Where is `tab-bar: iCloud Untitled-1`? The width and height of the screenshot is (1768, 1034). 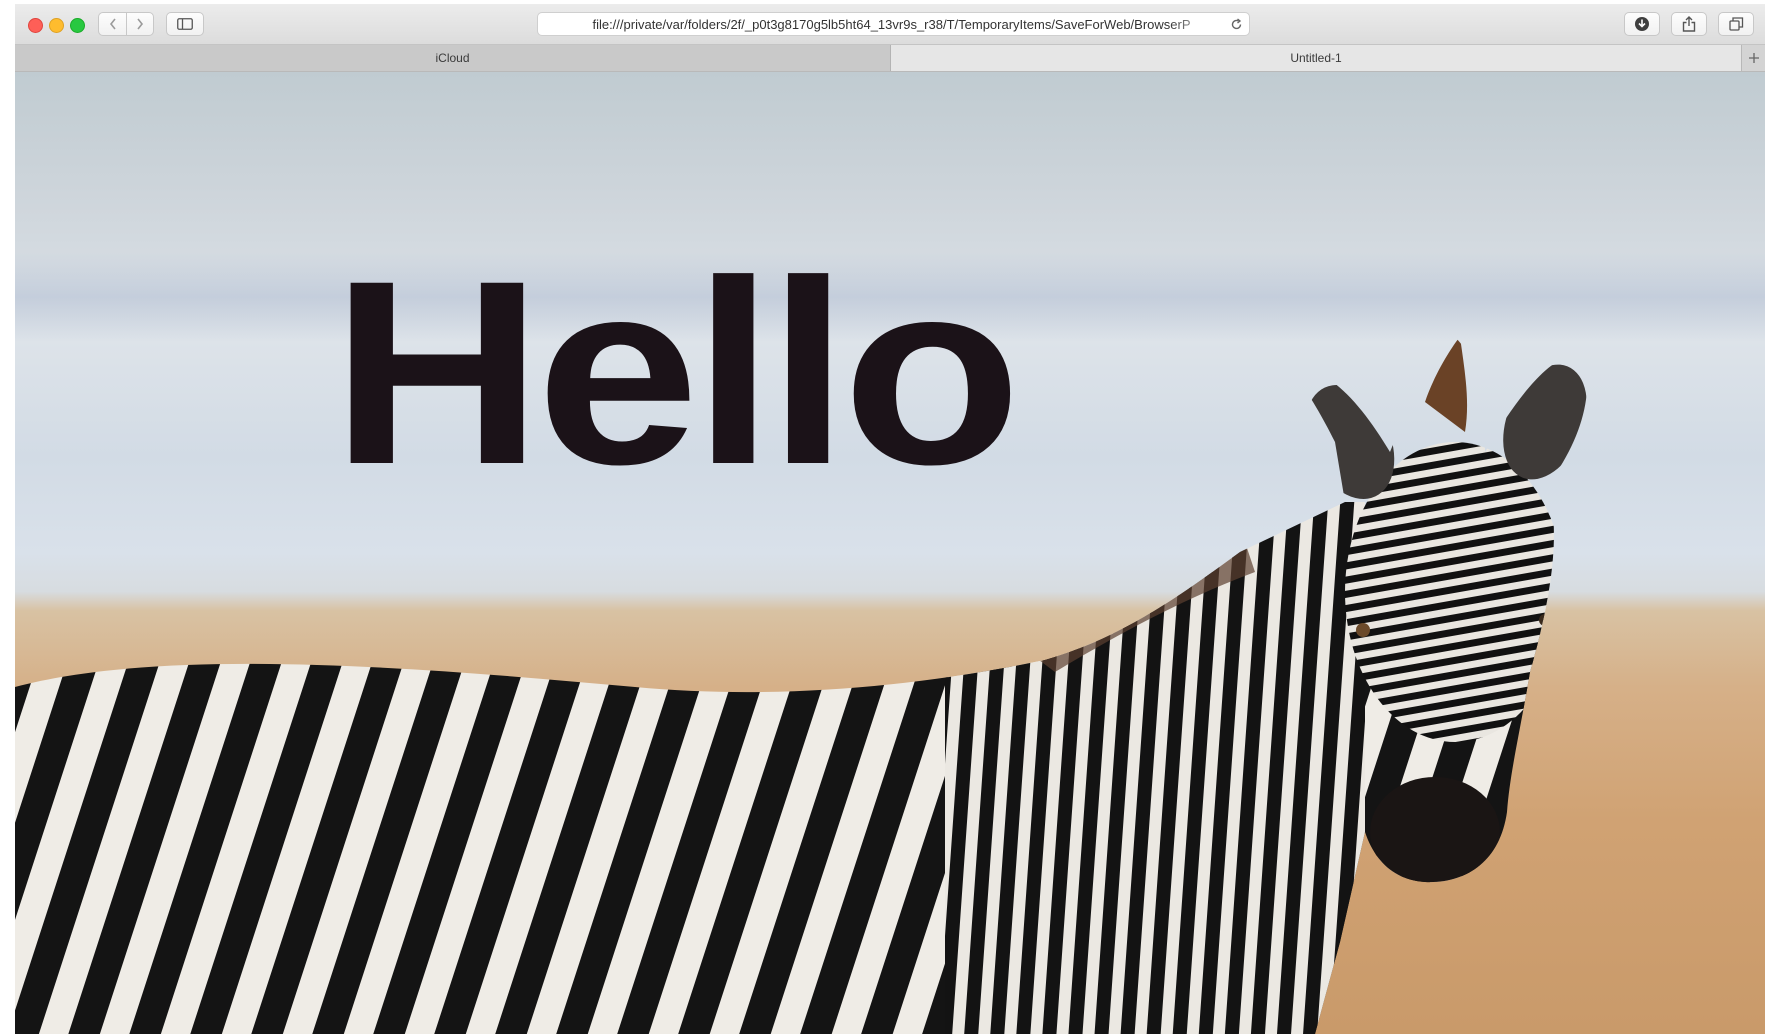
tab-bar: iCloud Untitled-1 is located at coordinates (890, 58).